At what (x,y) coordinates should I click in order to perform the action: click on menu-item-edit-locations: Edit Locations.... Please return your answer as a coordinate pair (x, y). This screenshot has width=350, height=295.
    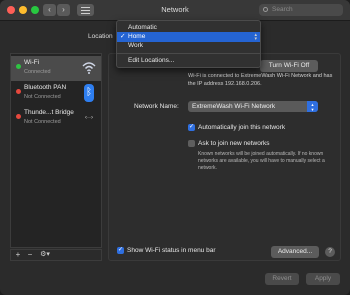
    Looking at the image, I should click on (188, 61).